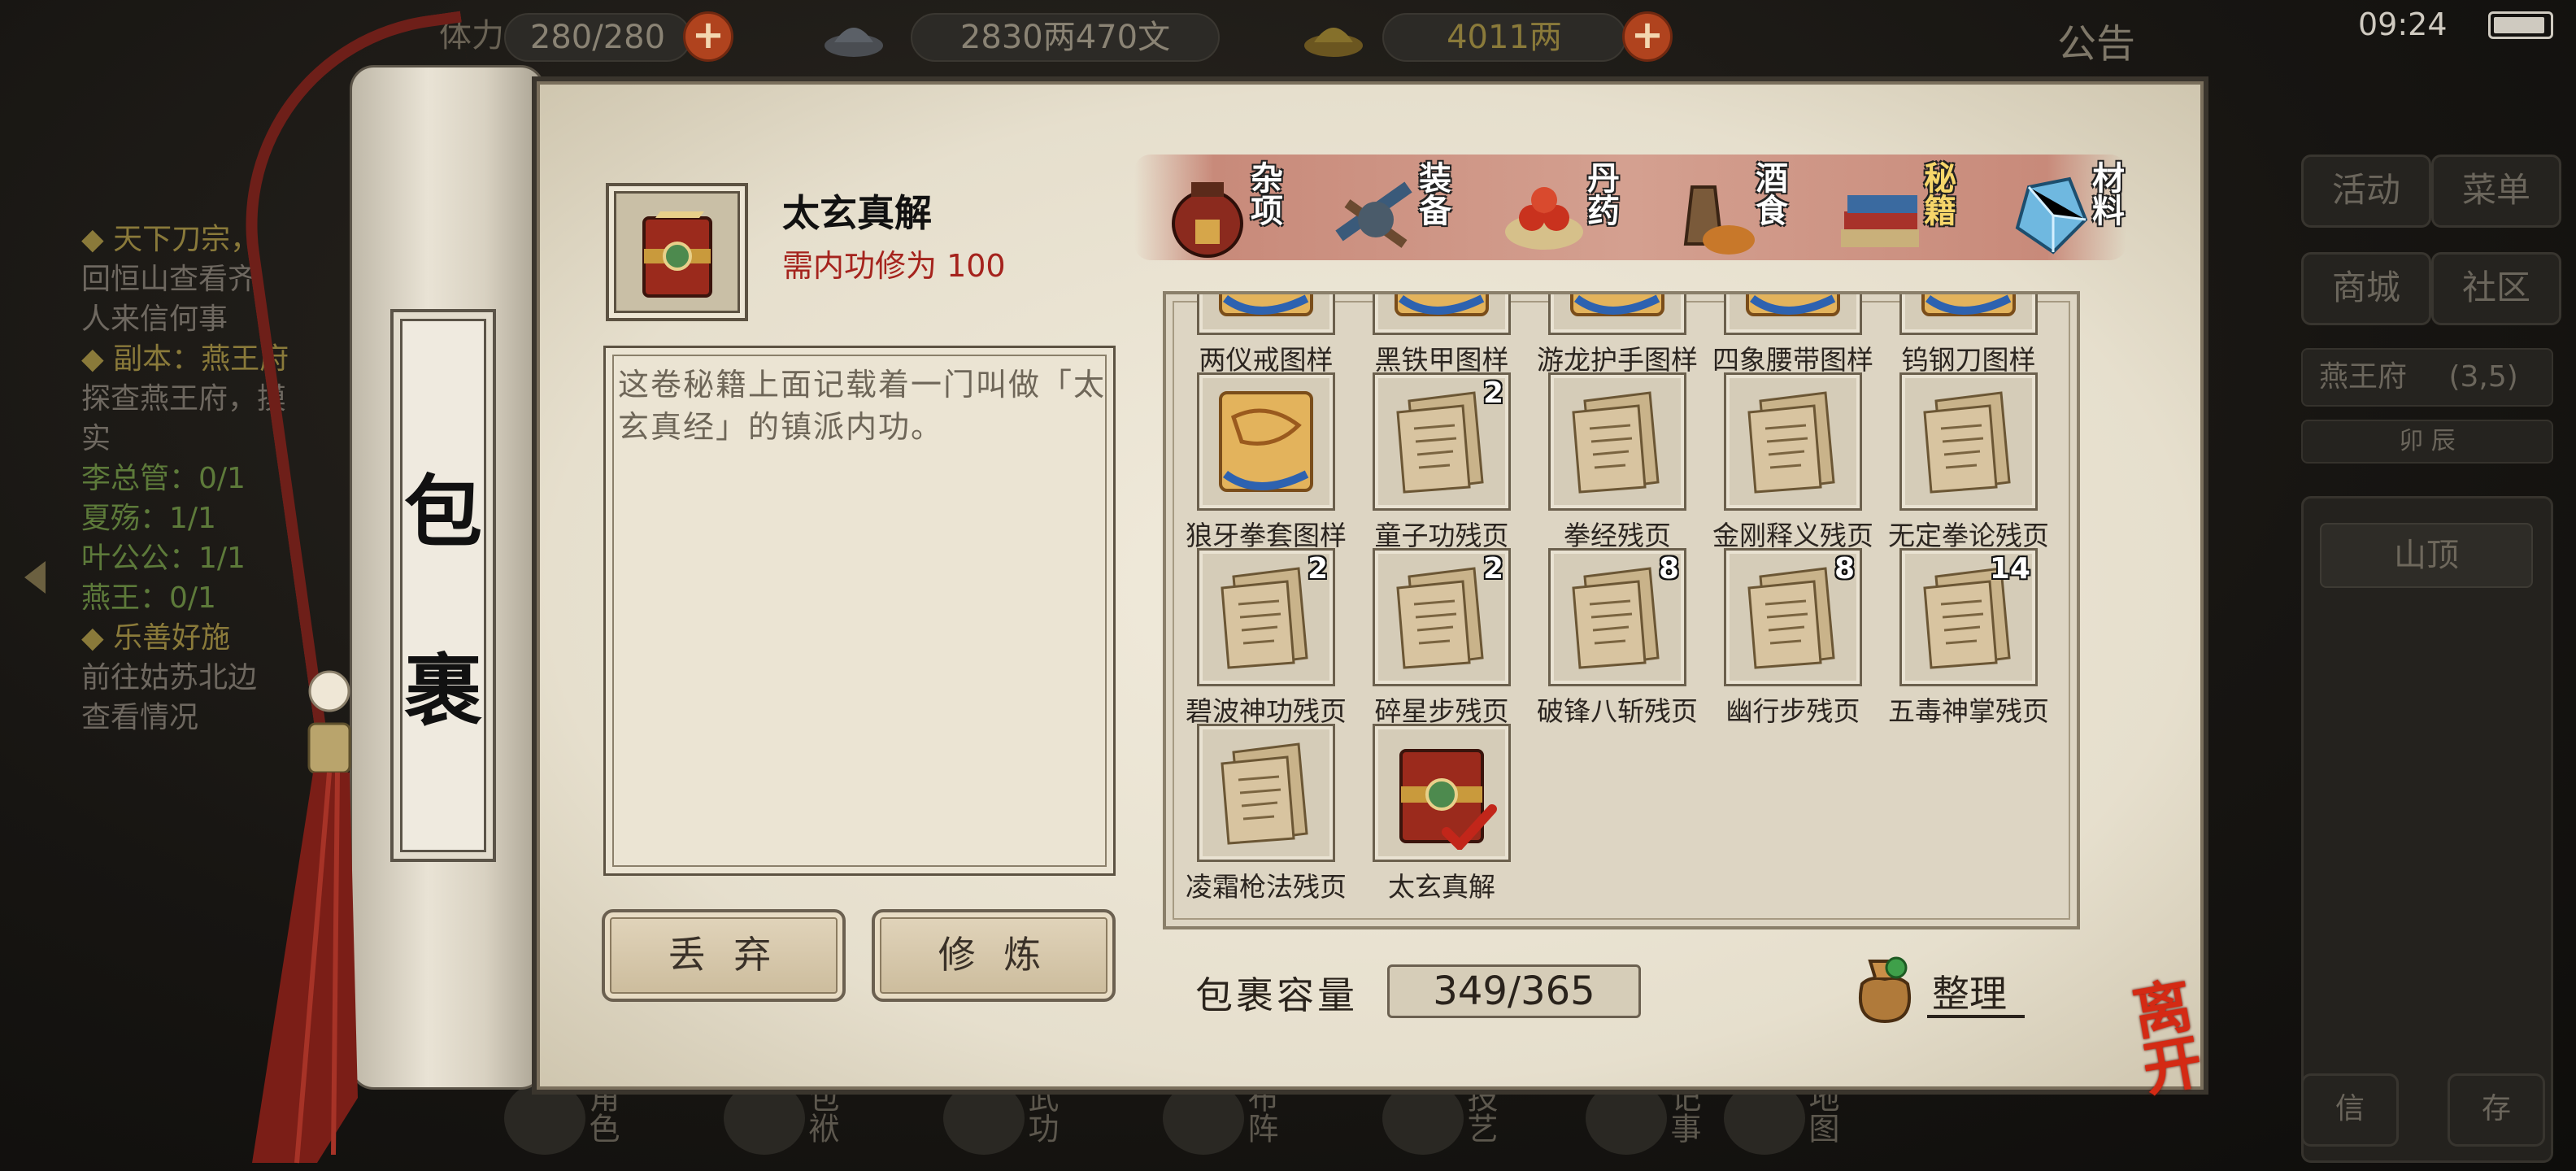  I want to click on inventory-slot: 2 碎星步残页, so click(1436, 638).